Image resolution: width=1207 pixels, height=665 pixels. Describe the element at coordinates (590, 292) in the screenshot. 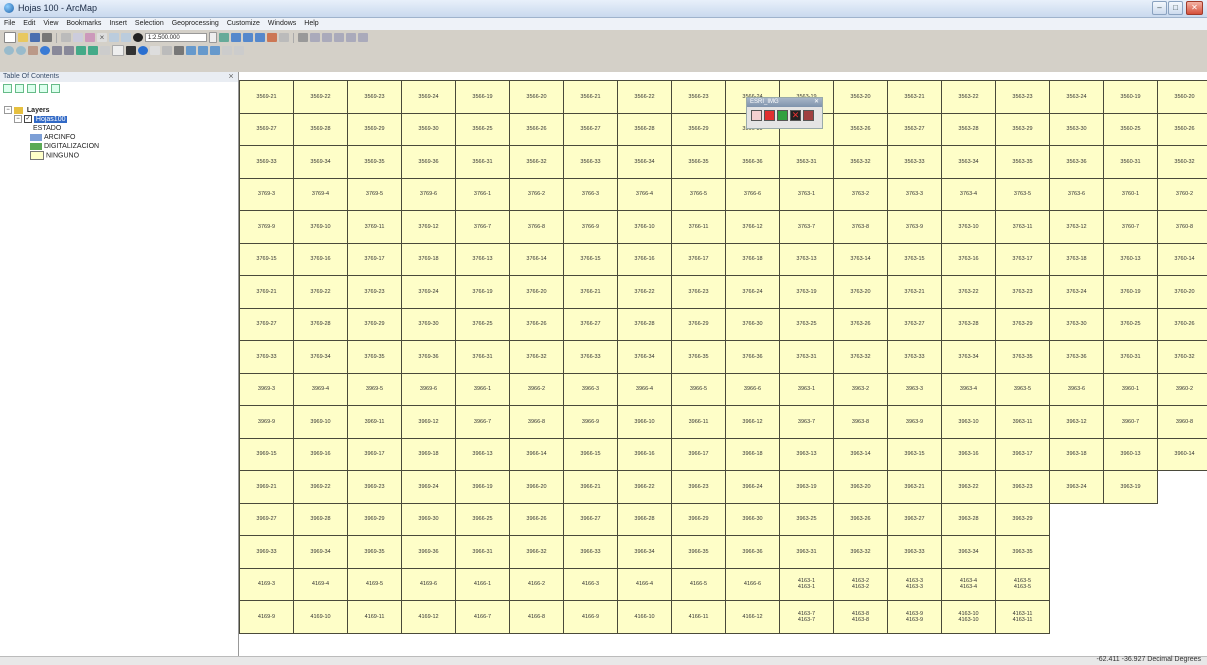

I see `map-sheet-cell: 3766-21` at that location.